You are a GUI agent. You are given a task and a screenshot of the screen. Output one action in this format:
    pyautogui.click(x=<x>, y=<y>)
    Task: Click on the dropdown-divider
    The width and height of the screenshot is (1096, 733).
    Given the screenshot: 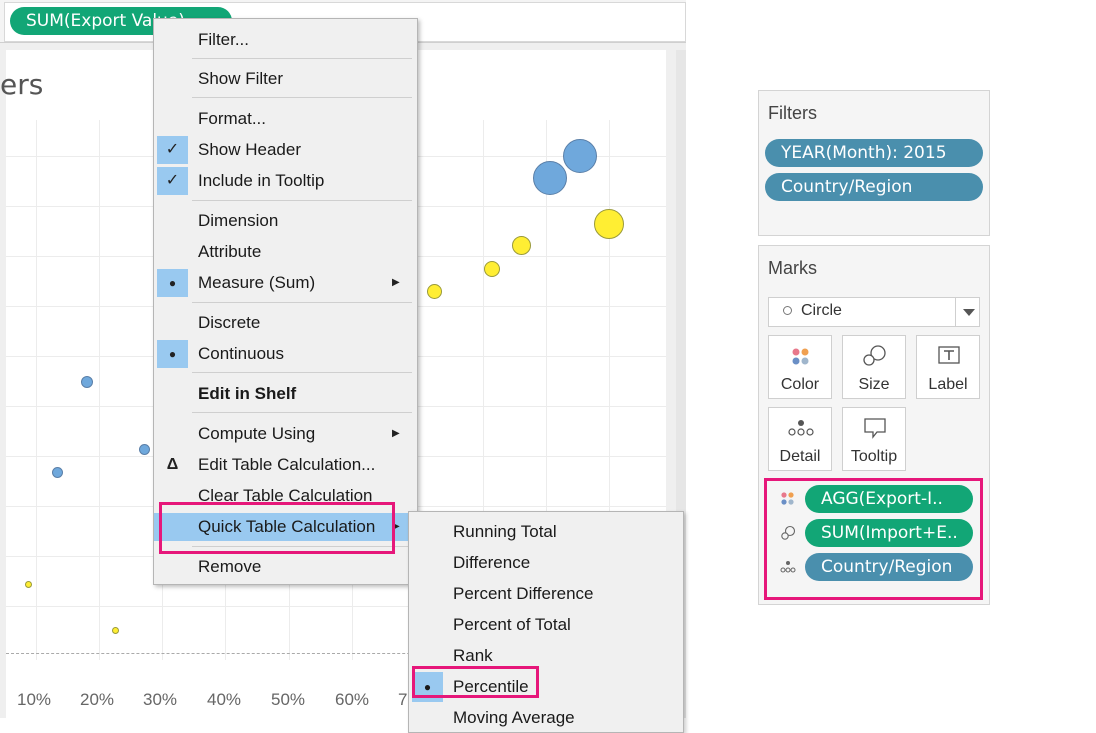 What is the action you would take?
    pyautogui.click(x=955, y=312)
    